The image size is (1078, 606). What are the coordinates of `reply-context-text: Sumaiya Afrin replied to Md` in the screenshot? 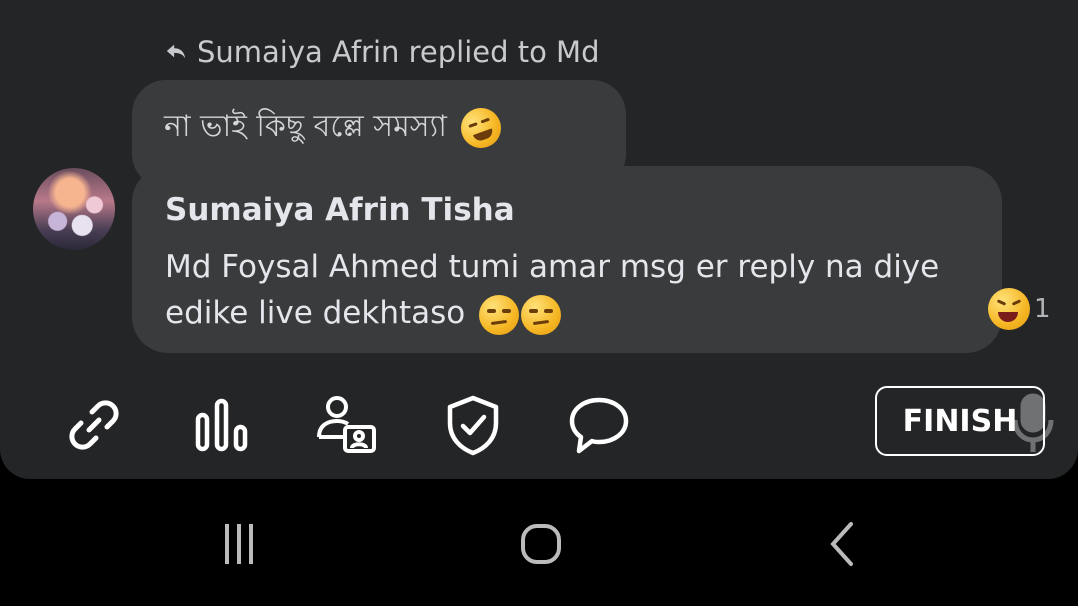 It's located at (398, 52).